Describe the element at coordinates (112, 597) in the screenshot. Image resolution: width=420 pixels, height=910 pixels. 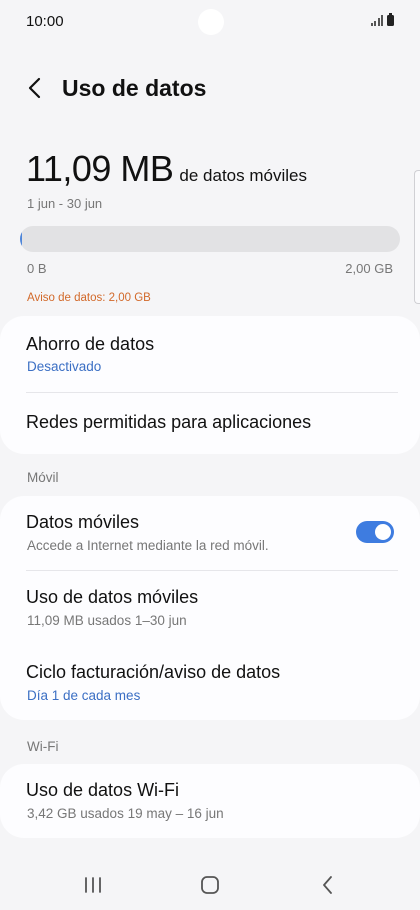
I see `mobile-usage-title: Uso de datos móviles` at that location.